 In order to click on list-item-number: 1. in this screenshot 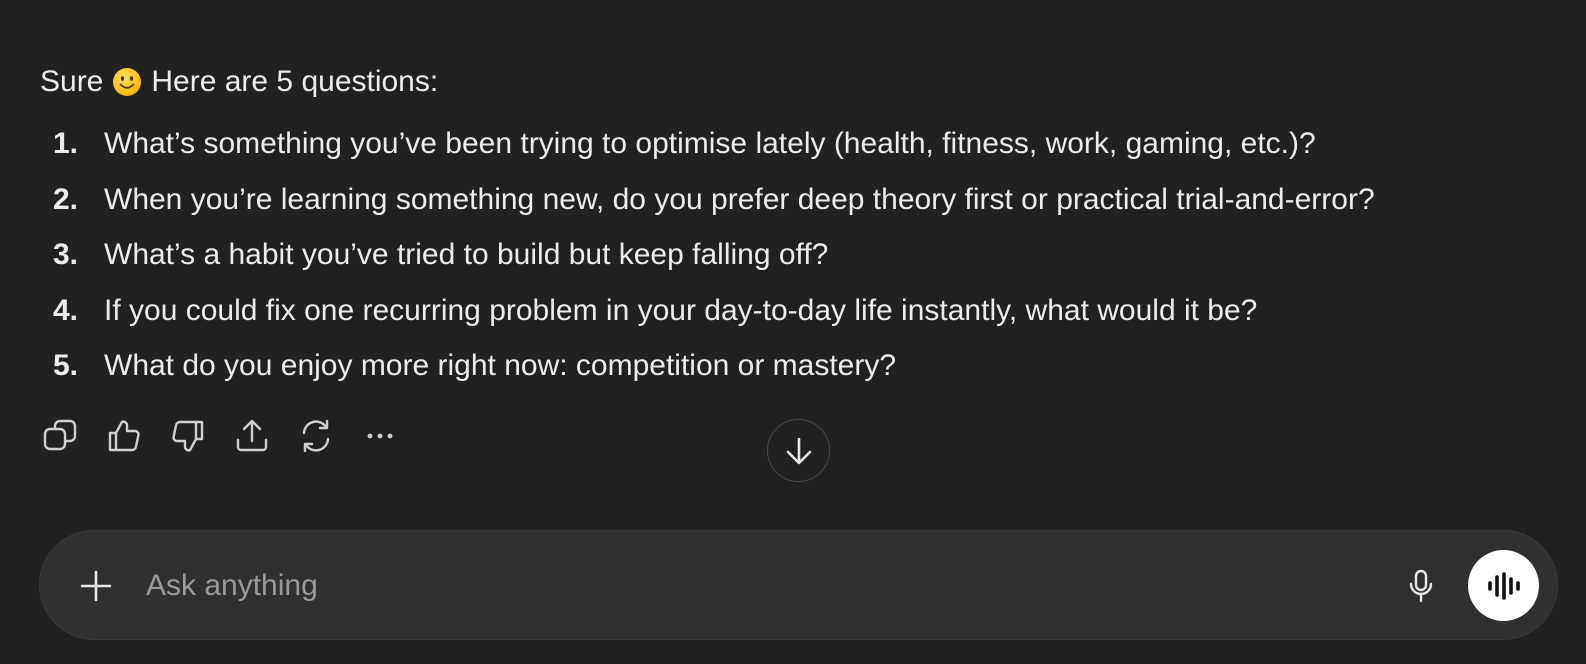, I will do `click(66, 143)`.